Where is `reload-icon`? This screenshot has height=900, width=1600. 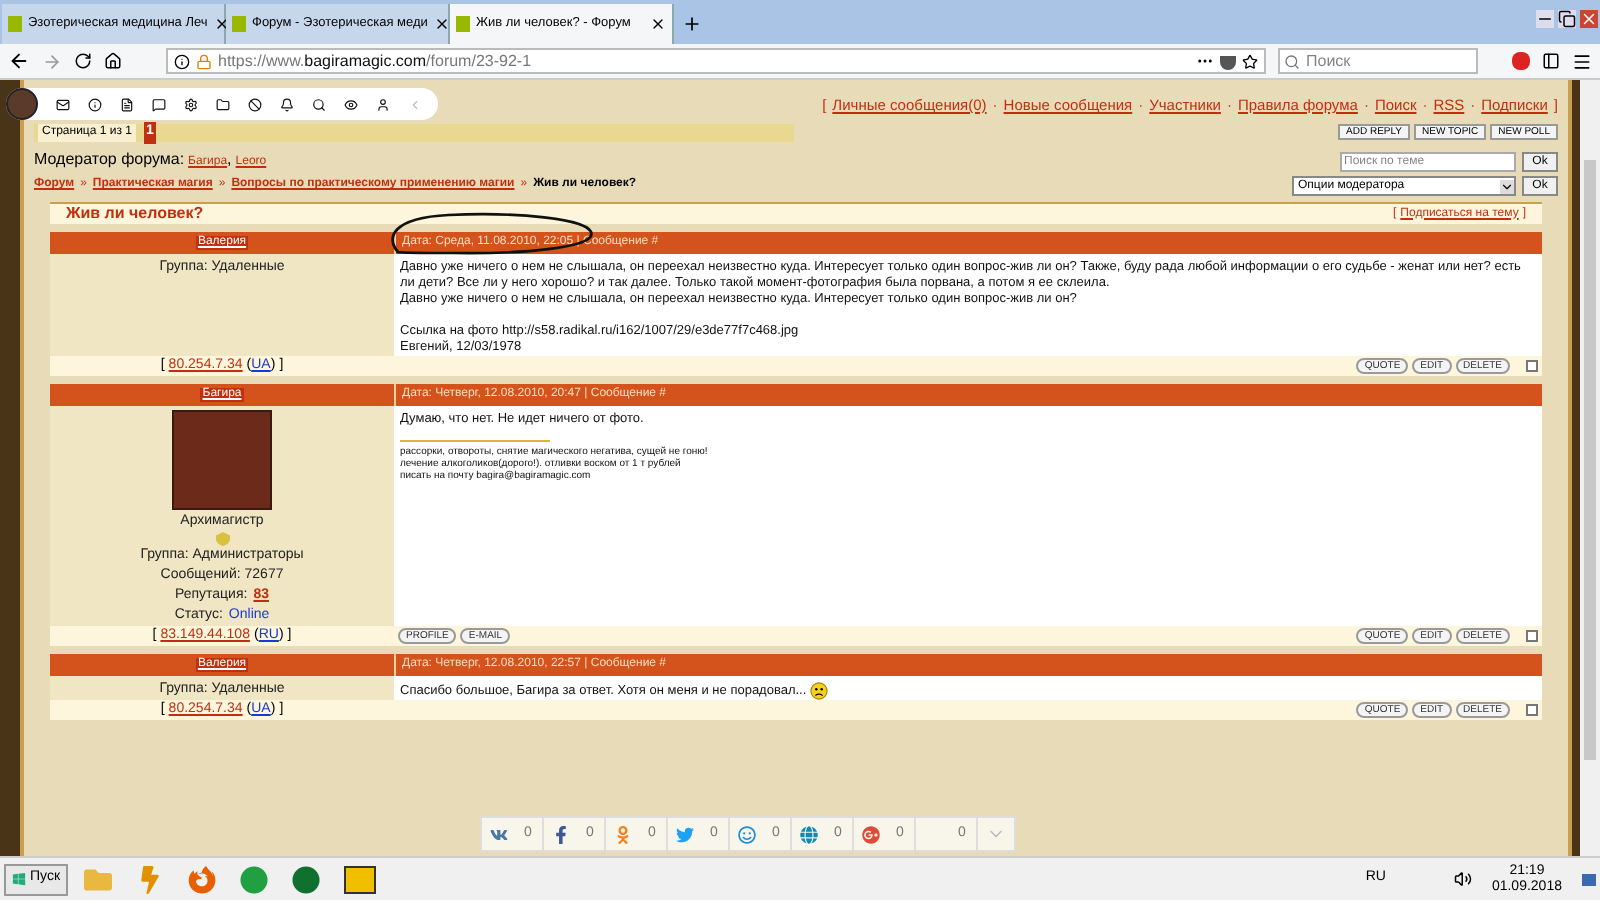 reload-icon is located at coordinates (83, 61).